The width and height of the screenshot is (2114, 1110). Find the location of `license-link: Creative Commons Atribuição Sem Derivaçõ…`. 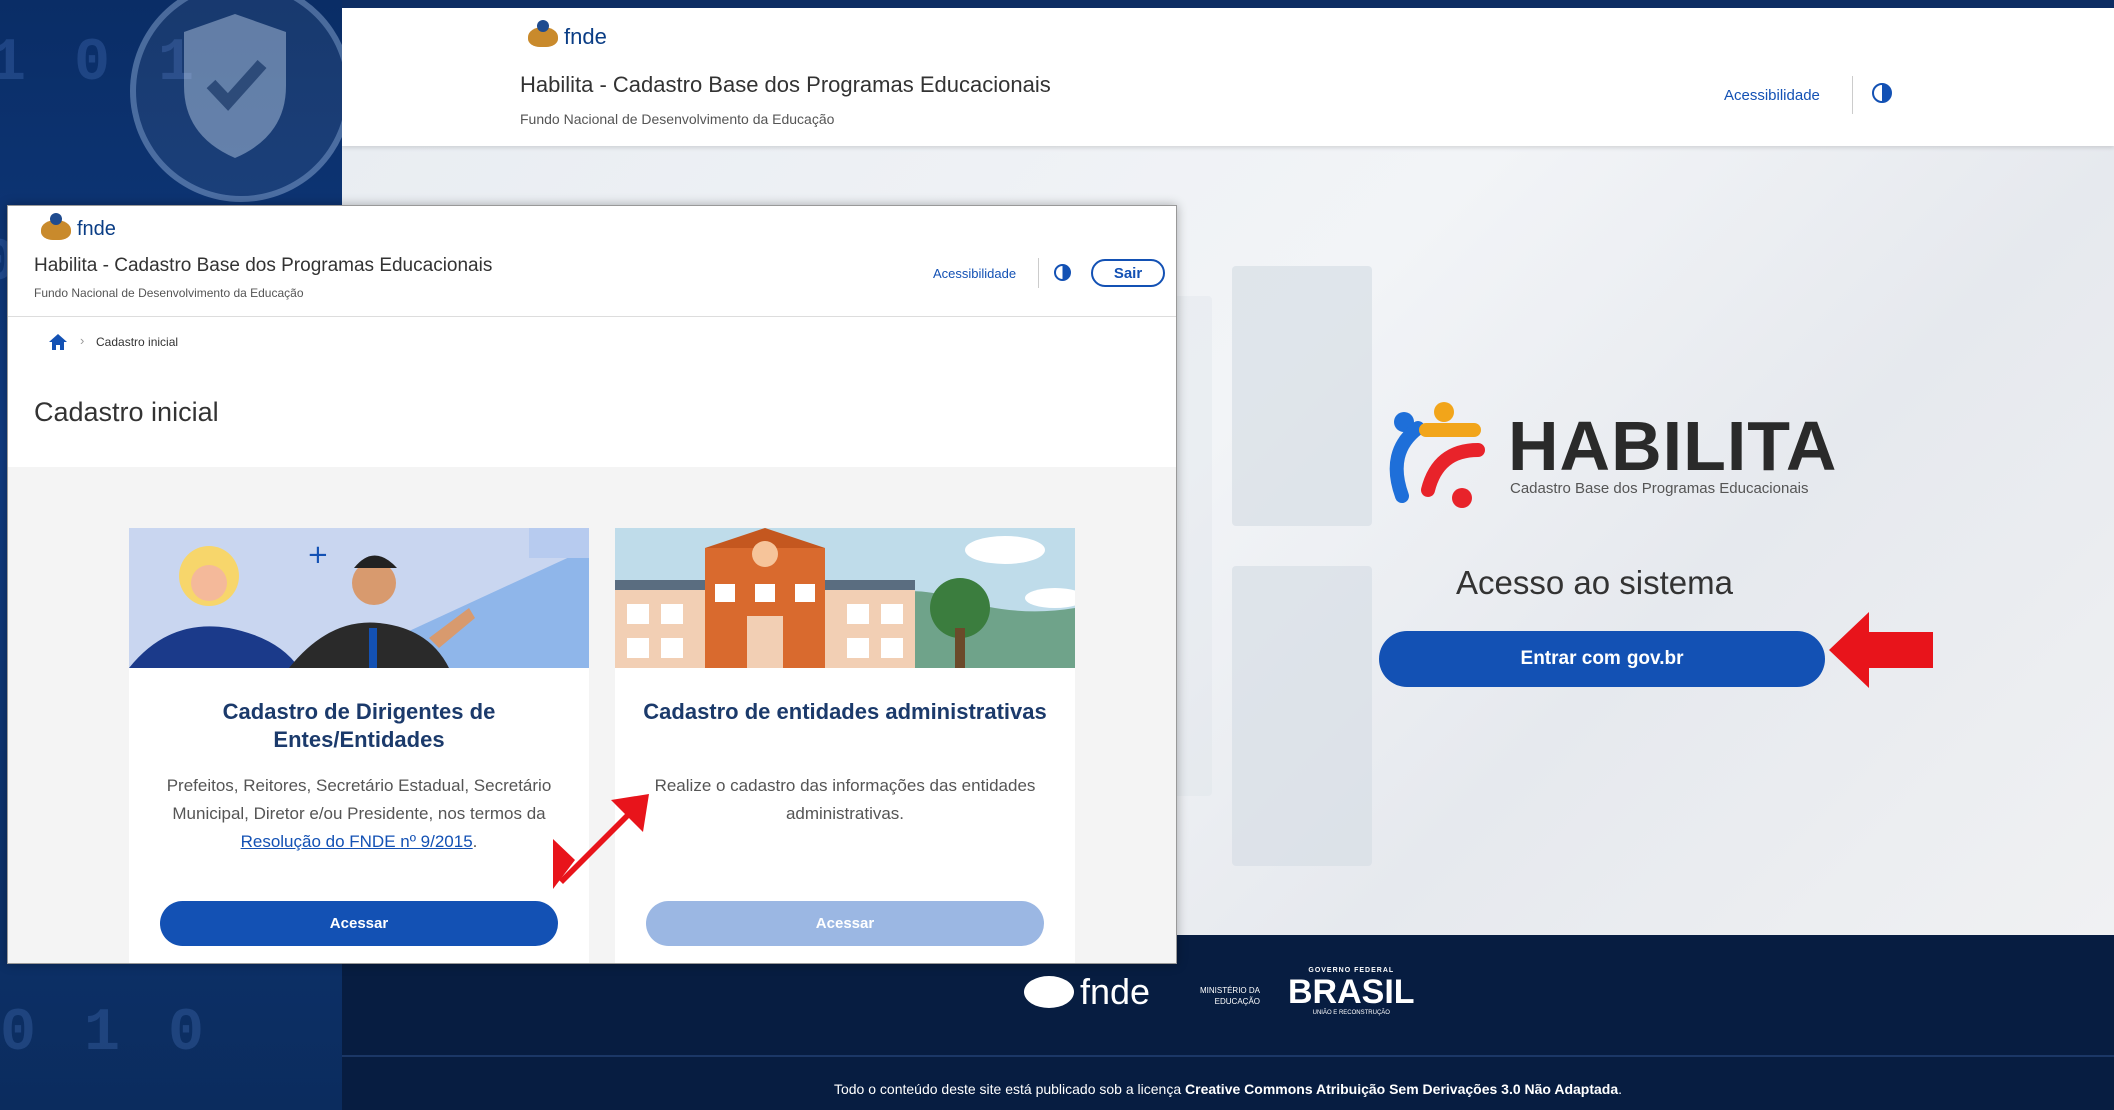

license-link: Creative Commons Atribuição Sem Derivaçõ… is located at coordinates (1401, 1089).